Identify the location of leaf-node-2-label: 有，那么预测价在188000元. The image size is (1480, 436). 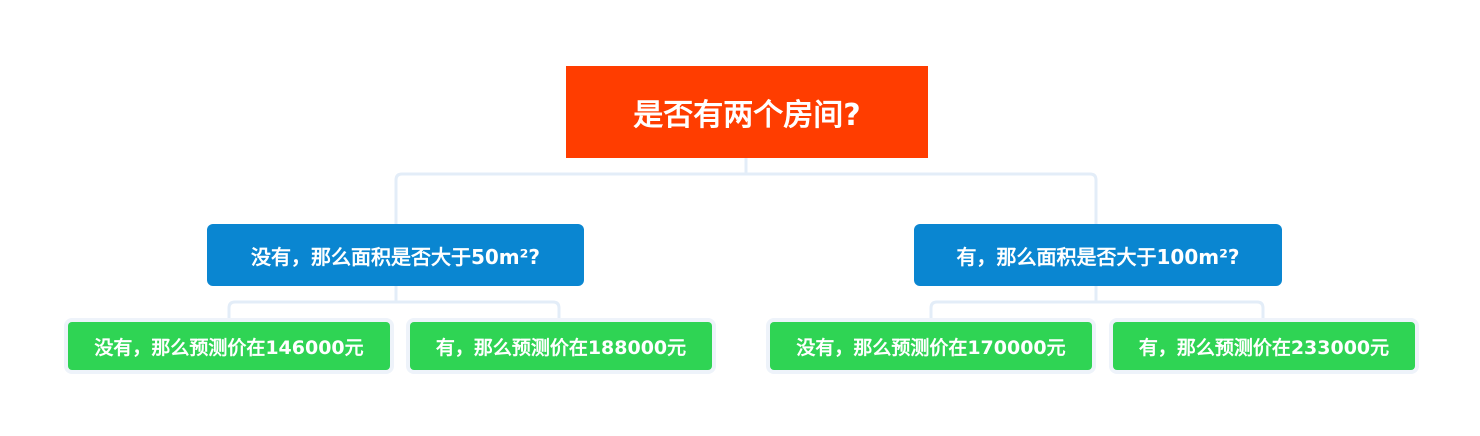
(561, 347).